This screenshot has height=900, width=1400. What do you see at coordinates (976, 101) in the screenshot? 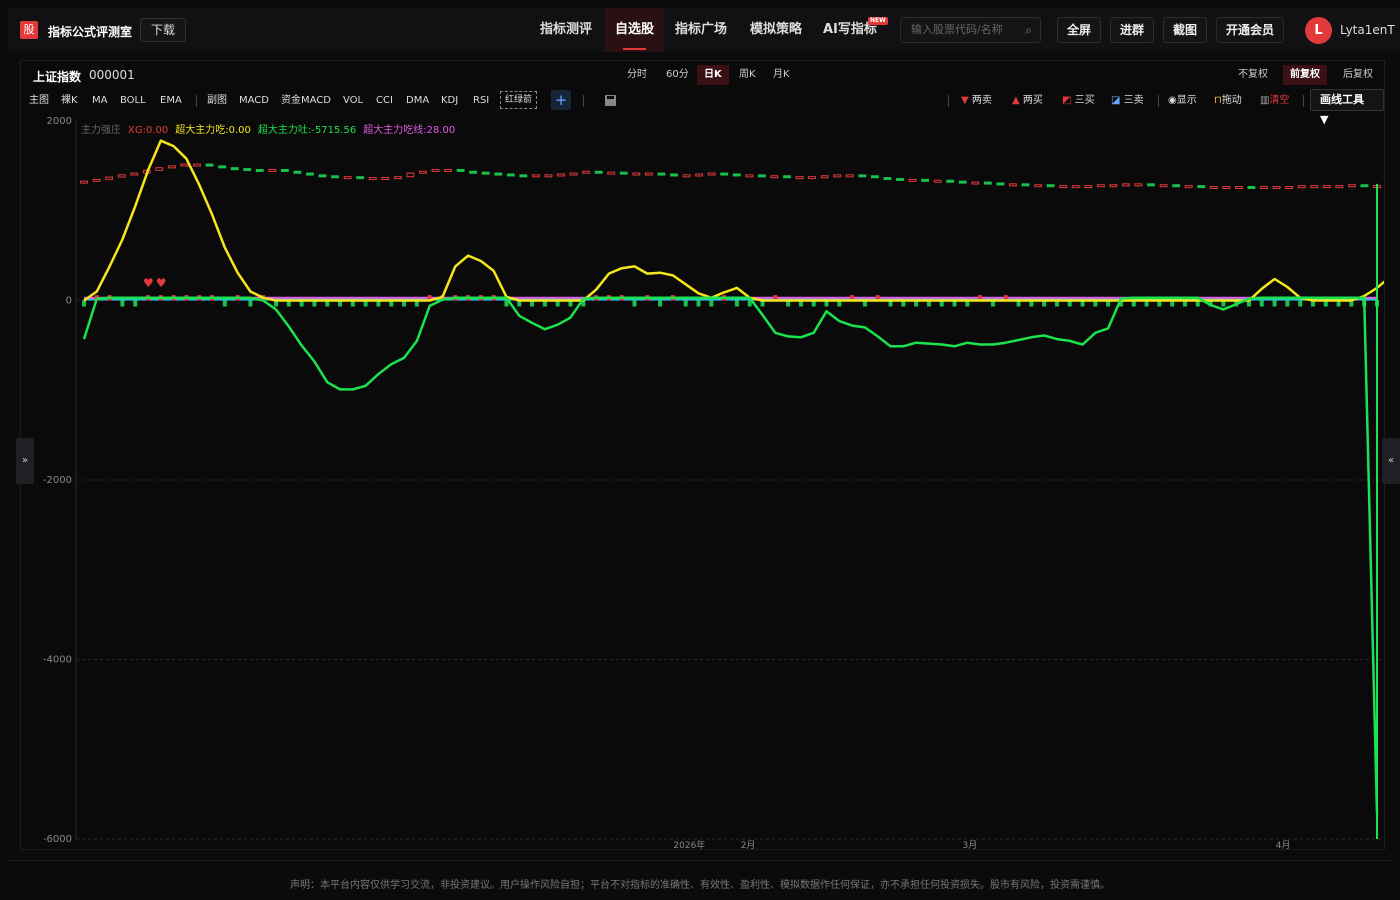
I see `two-sell-button: ▼ 两卖` at bounding box center [976, 101].